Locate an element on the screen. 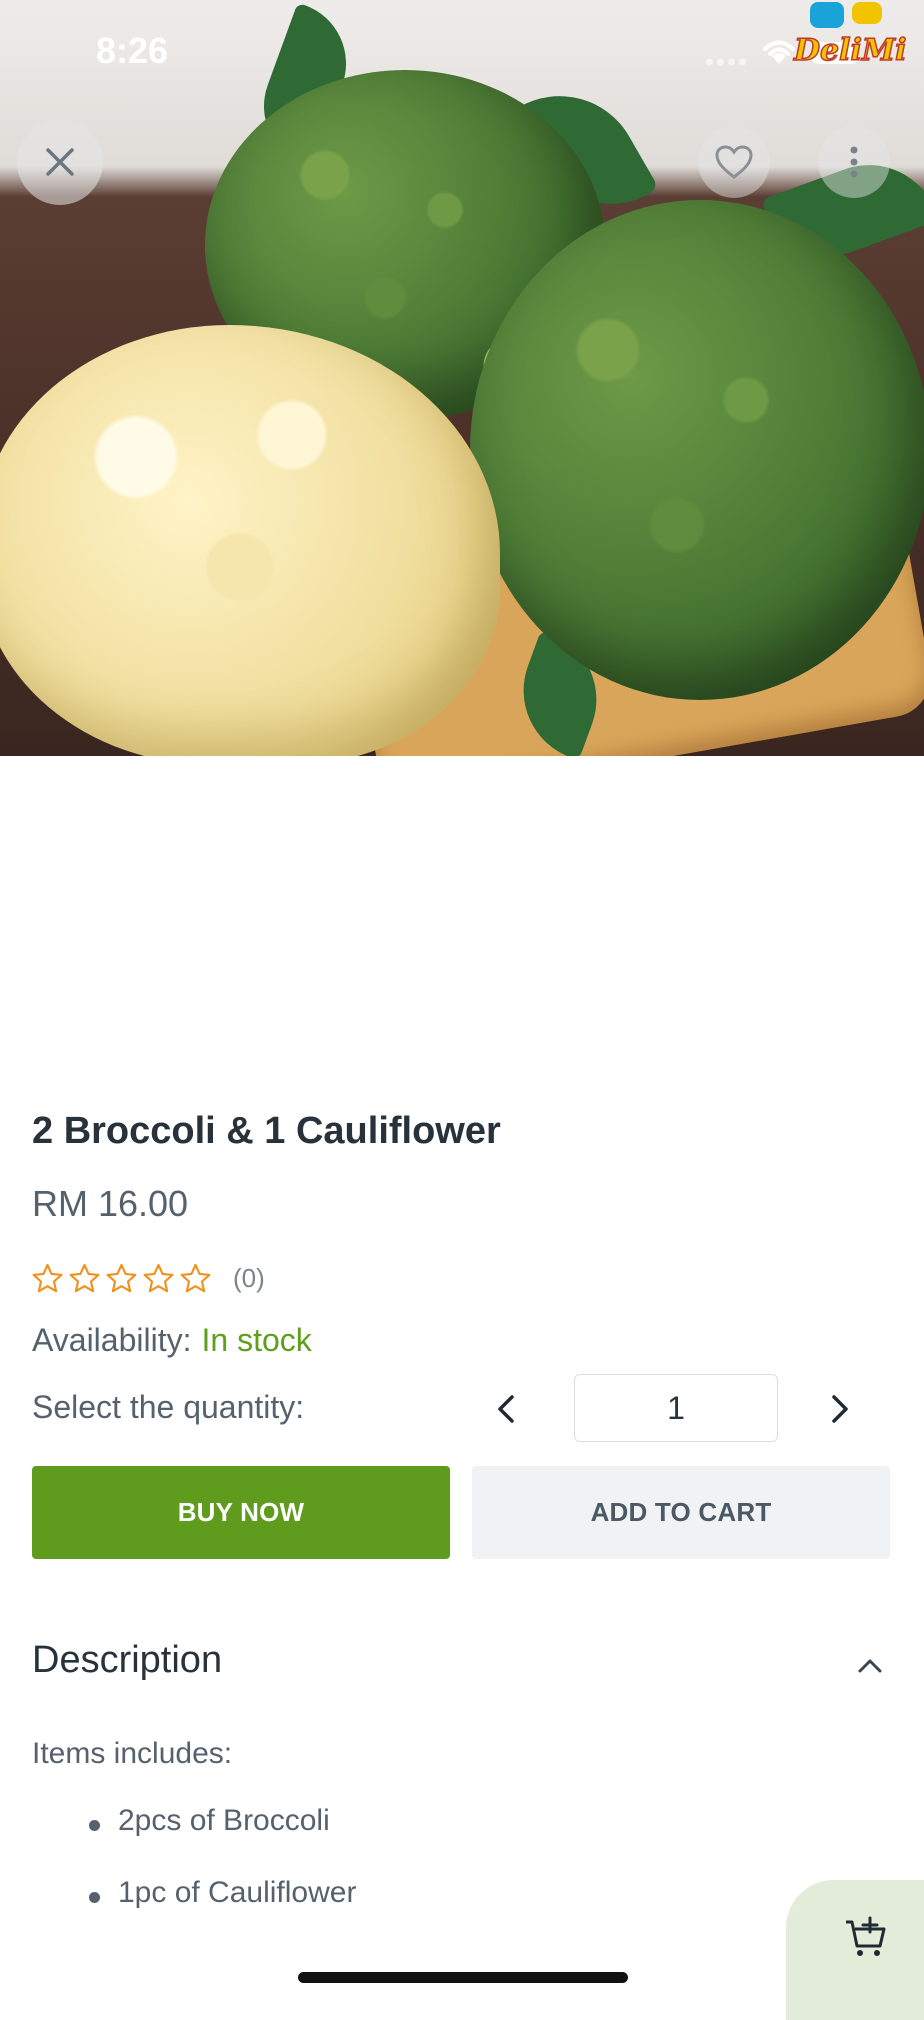 This screenshot has width=924, height=2020. quantity-input is located at coordinates (676, 1408).